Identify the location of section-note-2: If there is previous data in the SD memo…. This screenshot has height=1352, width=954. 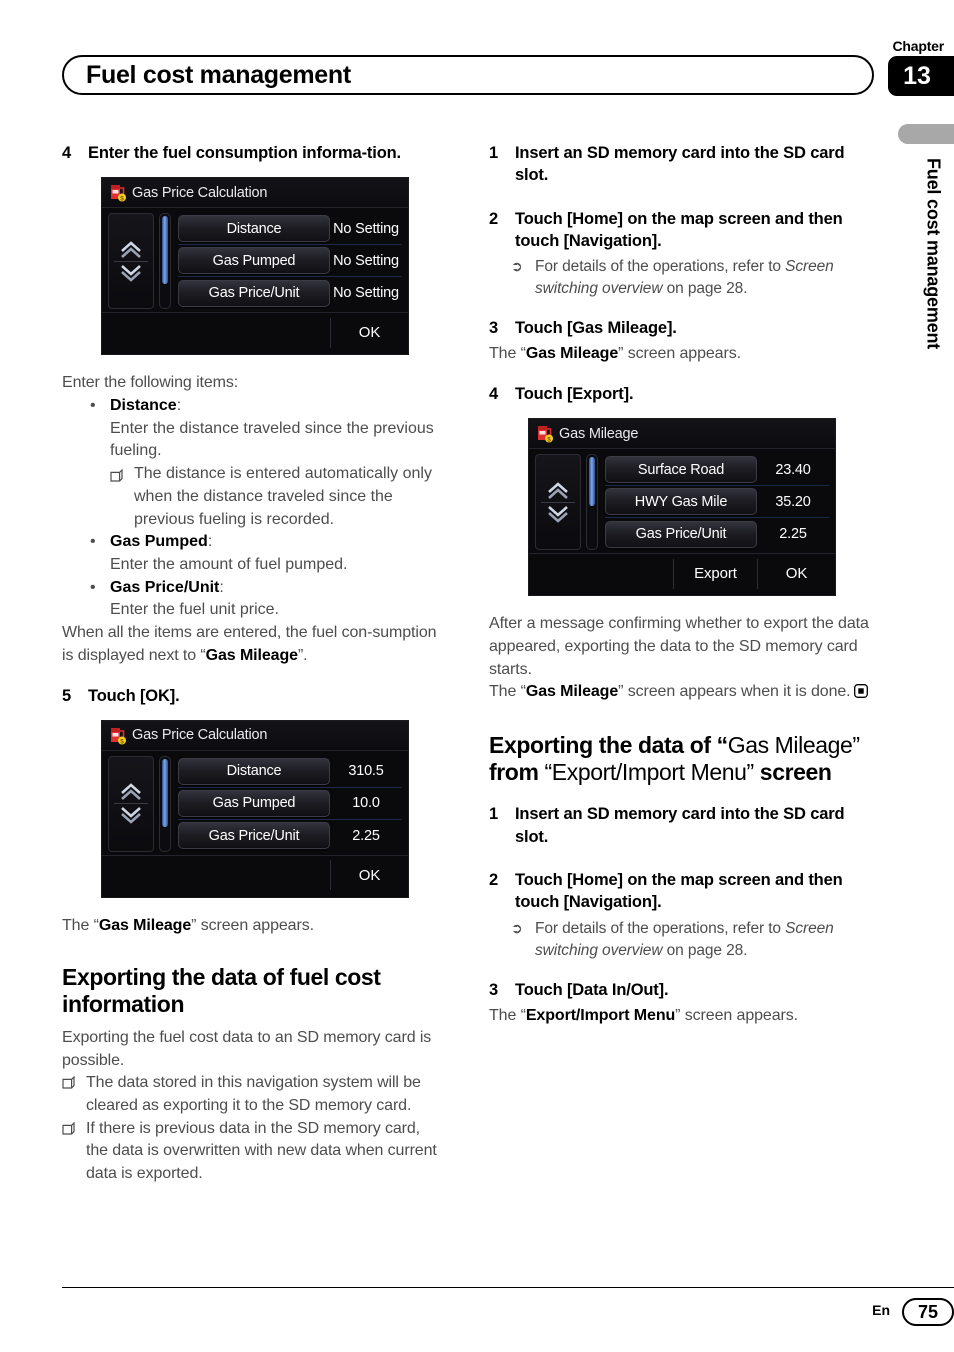
(252, 1152).